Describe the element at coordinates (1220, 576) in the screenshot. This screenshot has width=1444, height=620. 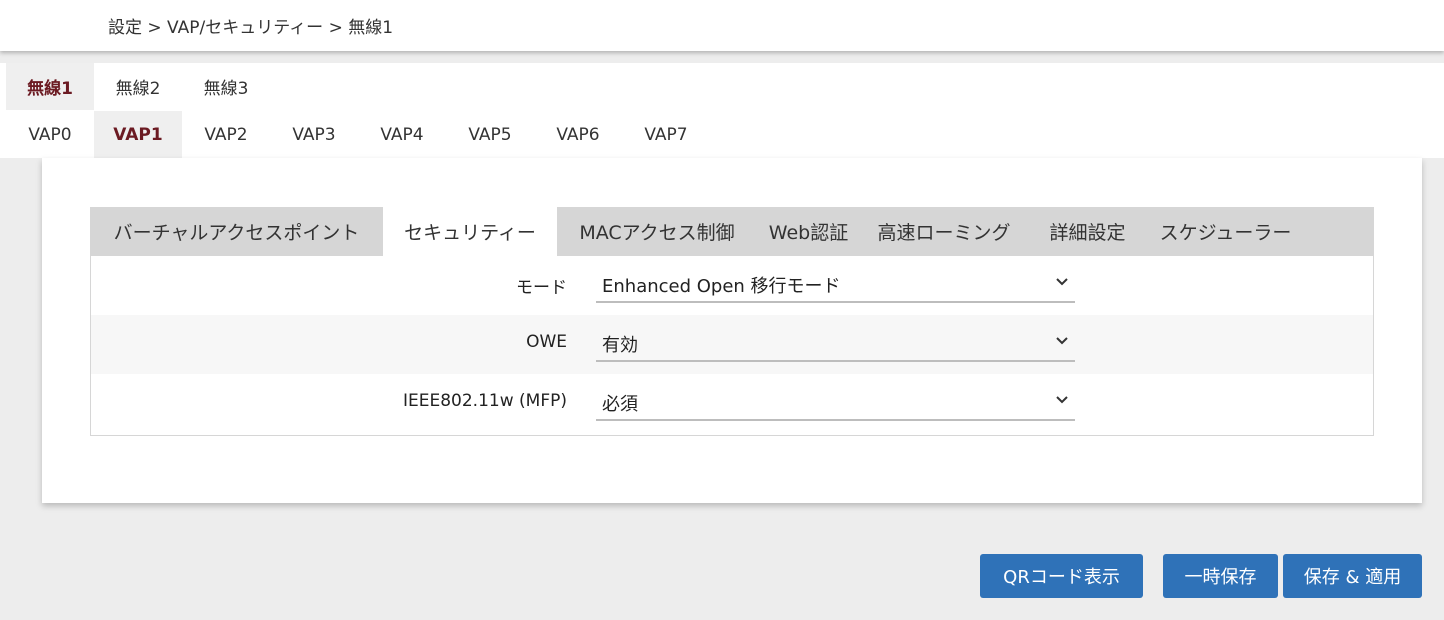
I see `temp-save-button: 一時保存` at that location.